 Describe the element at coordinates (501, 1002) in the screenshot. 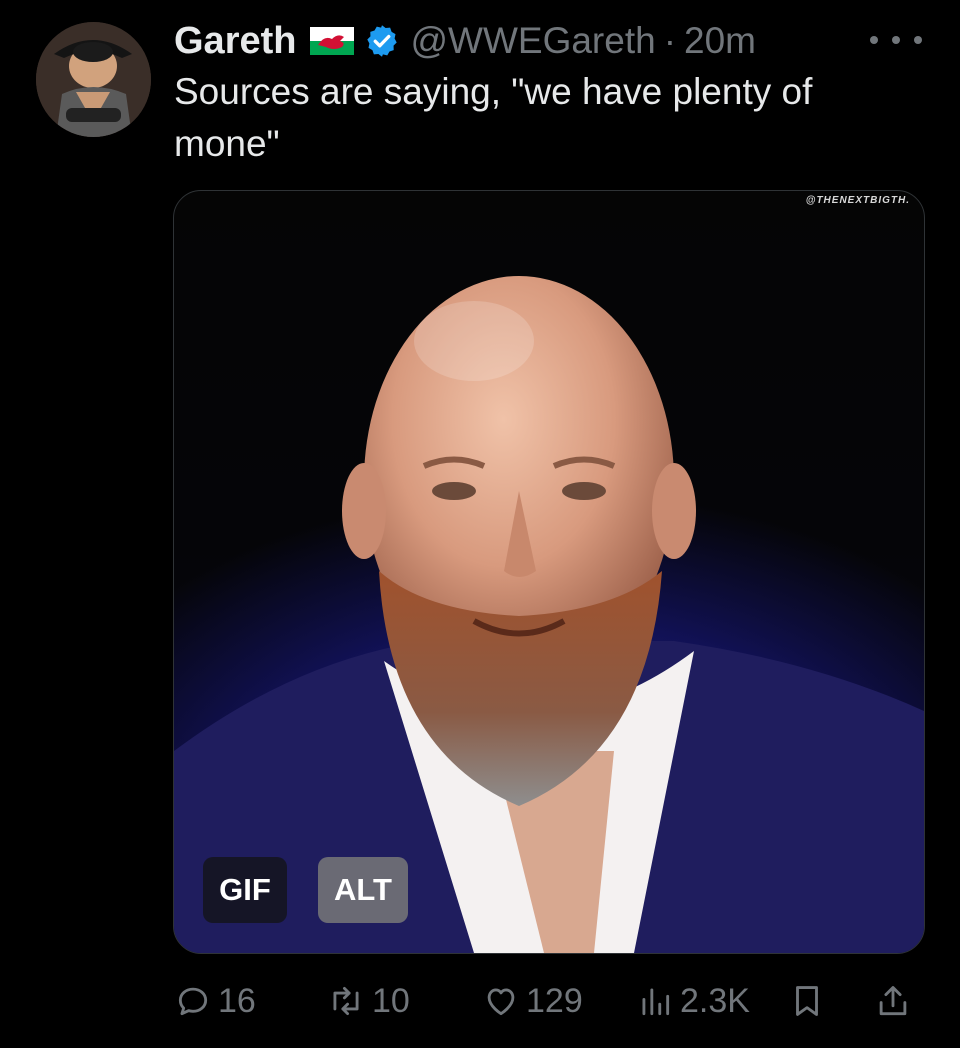

I see `heart-icon` at that location.